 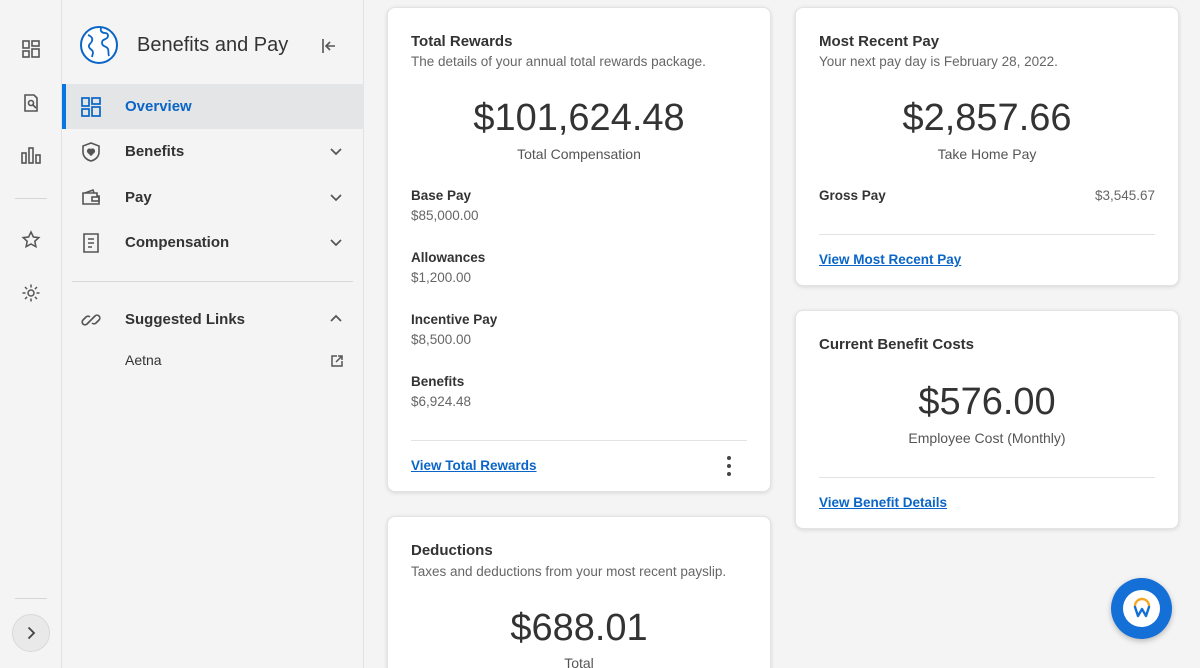 What do you see at coordinates (883, 502) in the screenshot?
I see `view-benefit-details-link: View Benefit Details` at bounding box center [883, 502].